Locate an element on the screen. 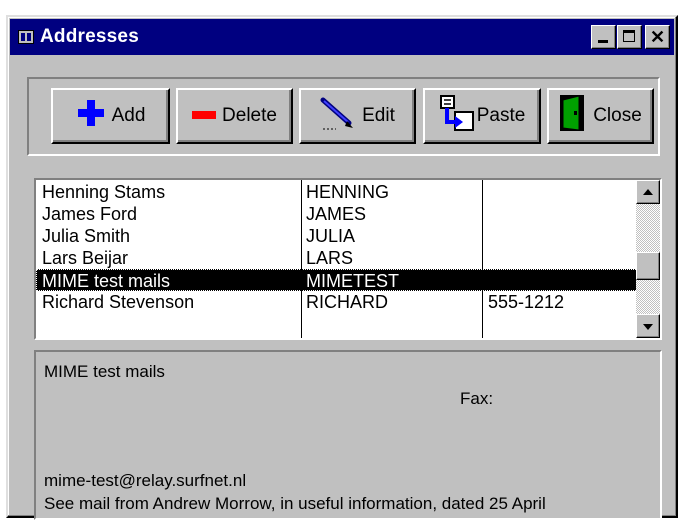 This screenshot has width=685, height=525. contact-alias: RICHARD is located at coordinates (347, 302).